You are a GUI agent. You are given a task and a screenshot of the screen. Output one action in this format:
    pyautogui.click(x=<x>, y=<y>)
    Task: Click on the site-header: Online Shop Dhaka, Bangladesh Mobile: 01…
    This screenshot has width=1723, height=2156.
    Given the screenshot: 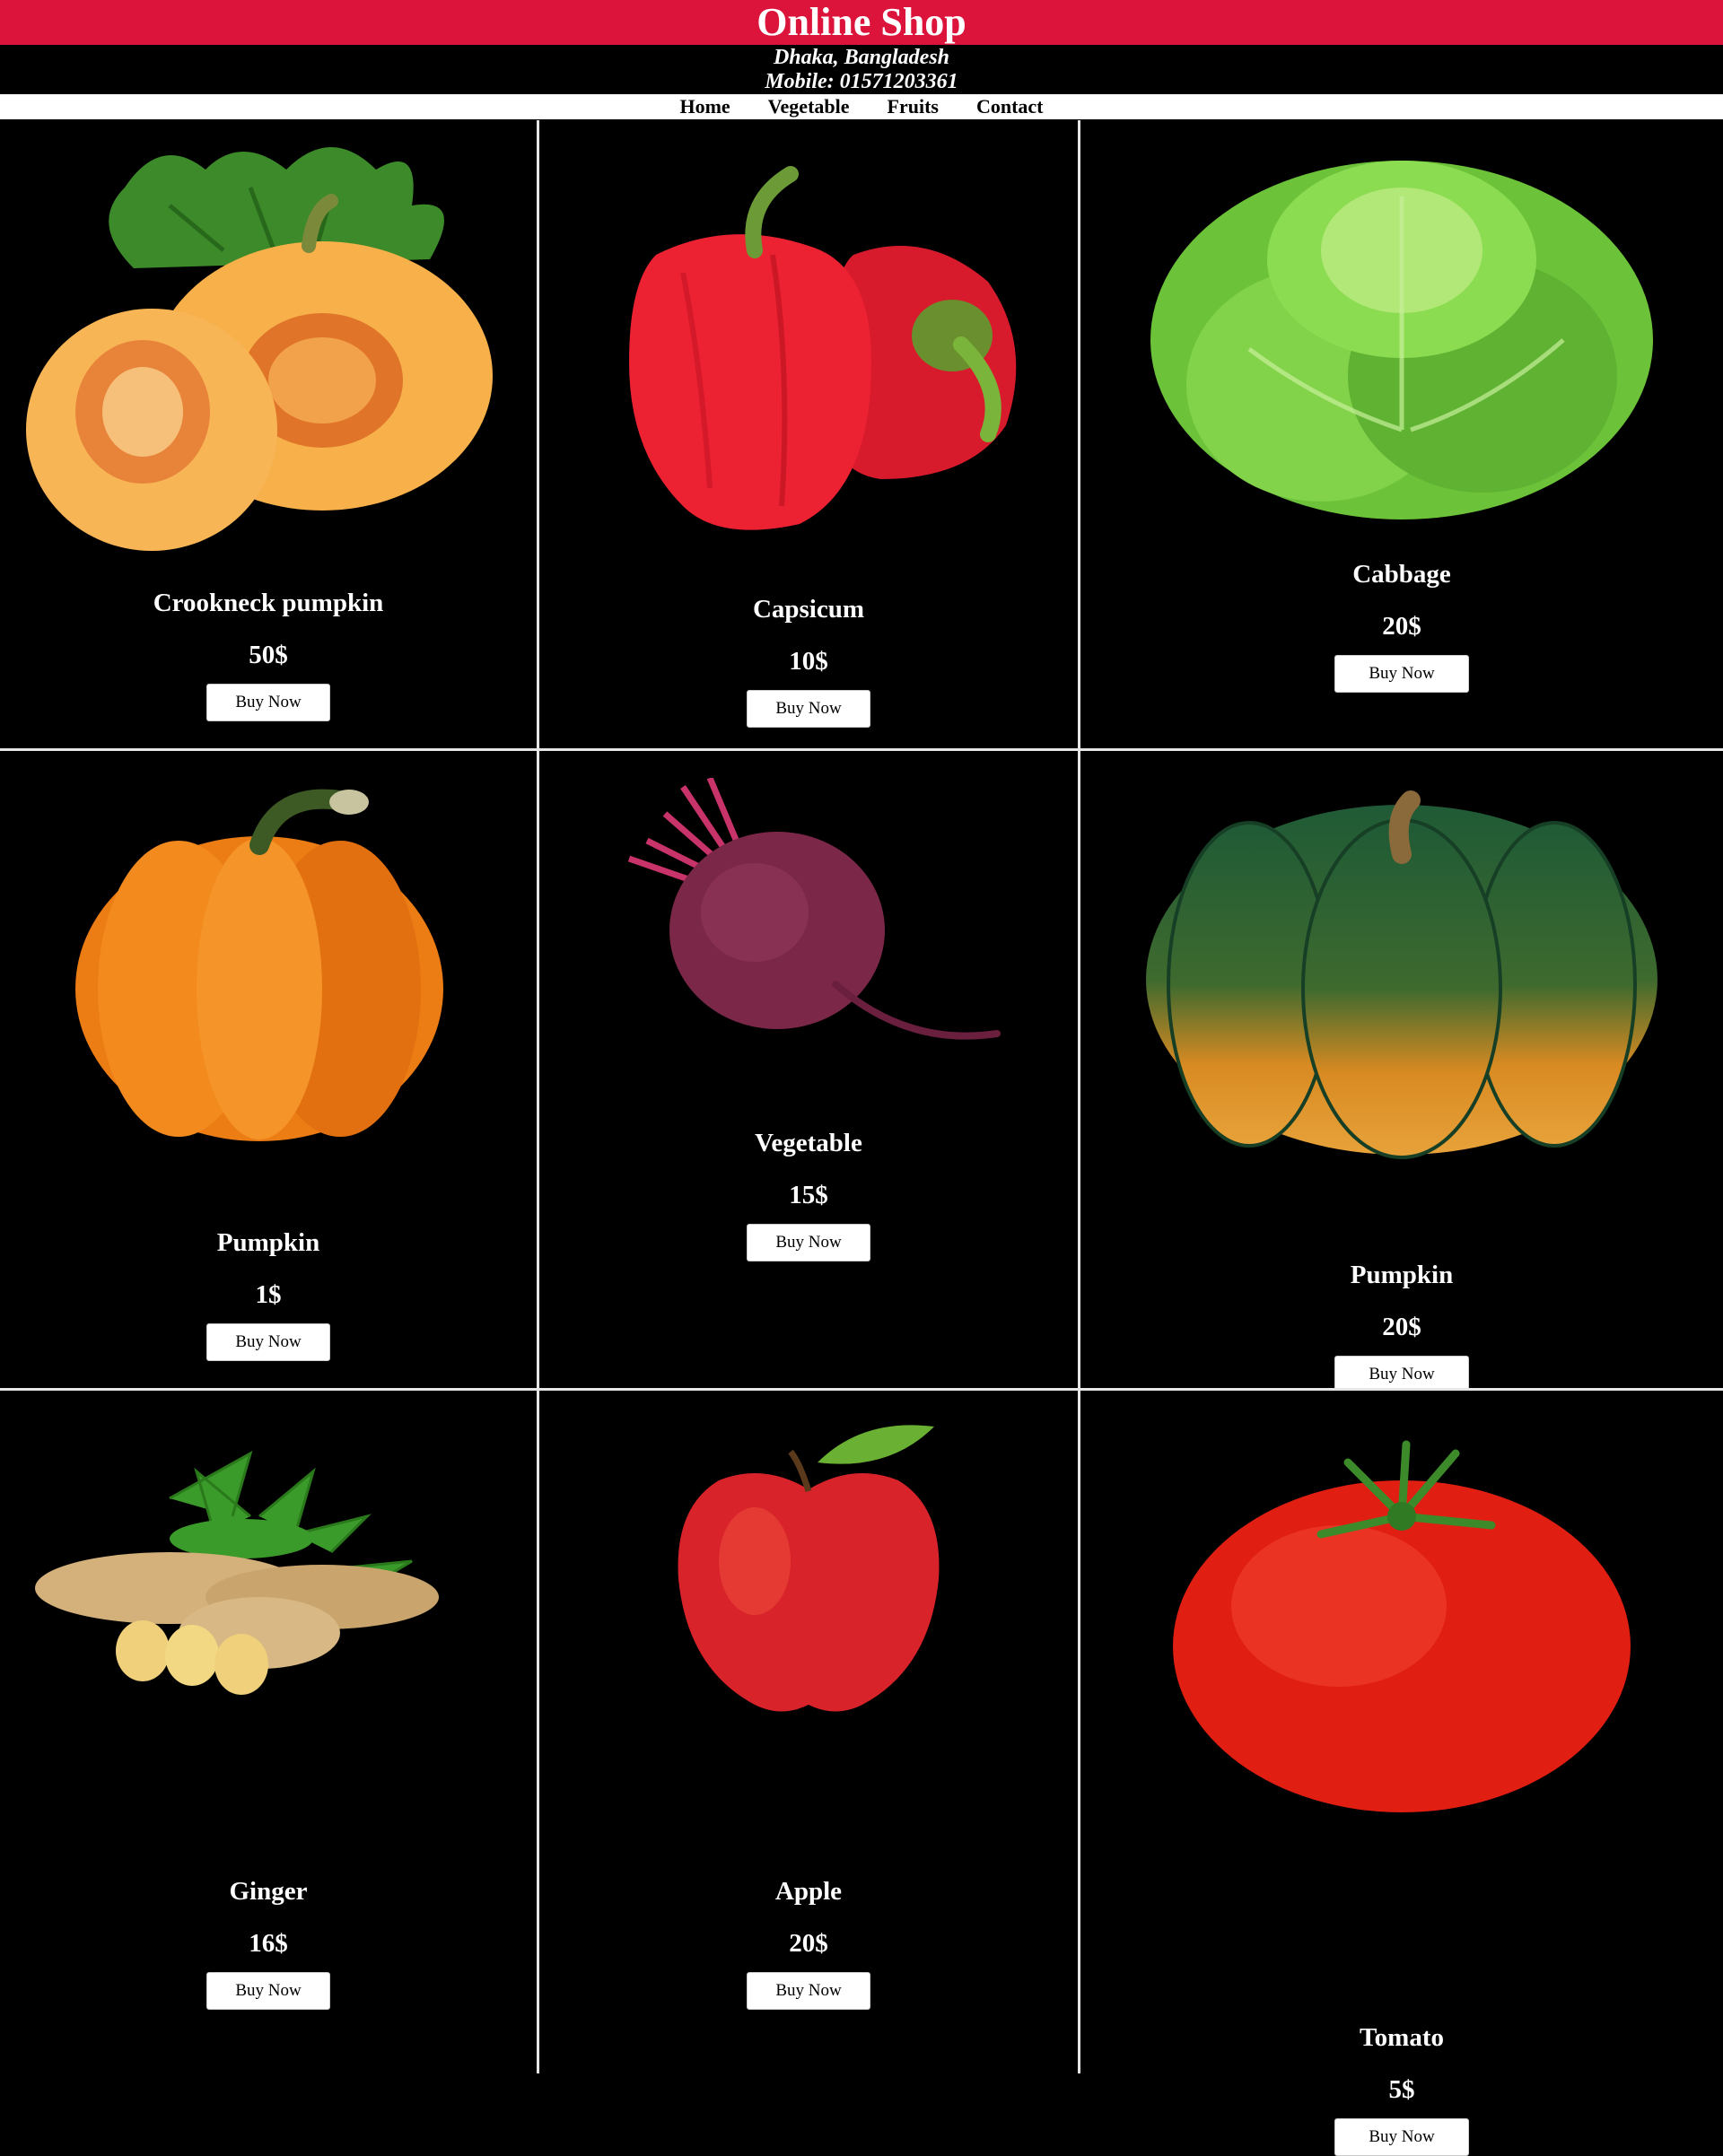 What is the action you would take?
    pyautogui.click(x=861, y=59)
    